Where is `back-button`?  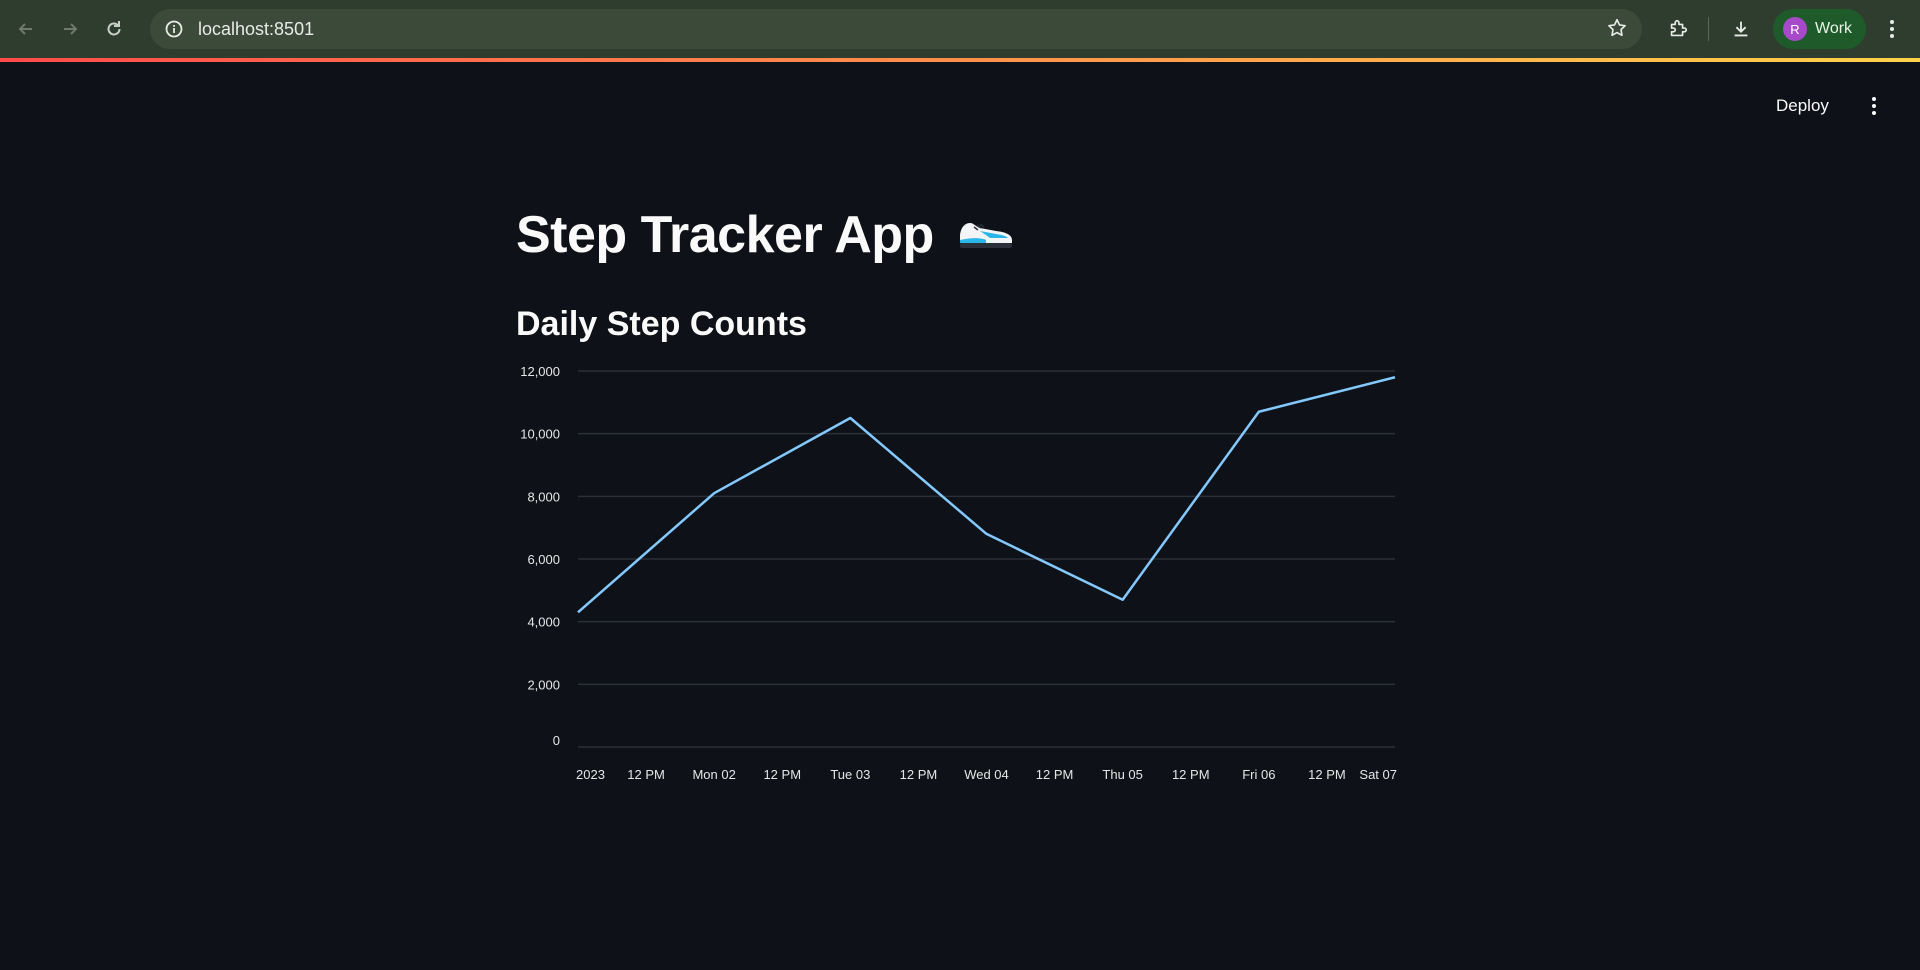
back-button is located at coordinates (26, 29).